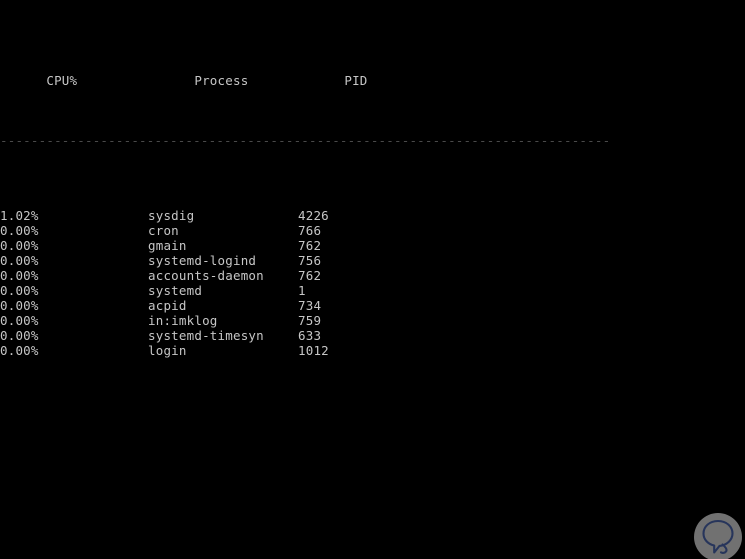 Image resolution: width=745 pixels, height=559 pixels. What do you see at coordinates (372, 305) in the screenshot?
I see `table-row: 0.00% acpid 734` at bounding box center [372, 305].